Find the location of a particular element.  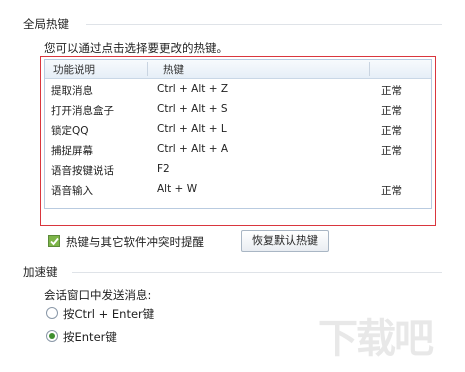

radio-enter-label: 按Enter键 is located at coordinates (90, 337).